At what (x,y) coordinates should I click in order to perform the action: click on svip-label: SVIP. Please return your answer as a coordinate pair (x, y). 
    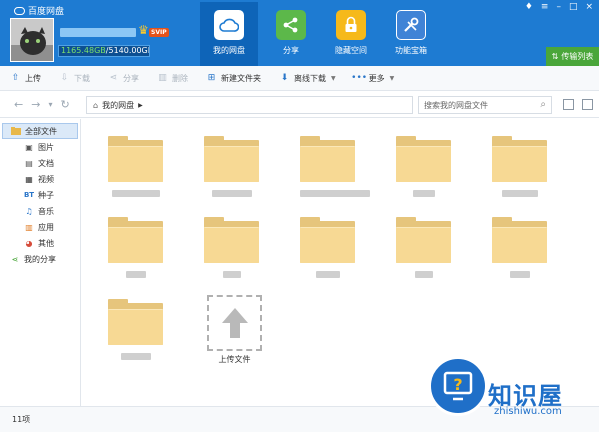
    Looking at the image, I should click on (159, 32).